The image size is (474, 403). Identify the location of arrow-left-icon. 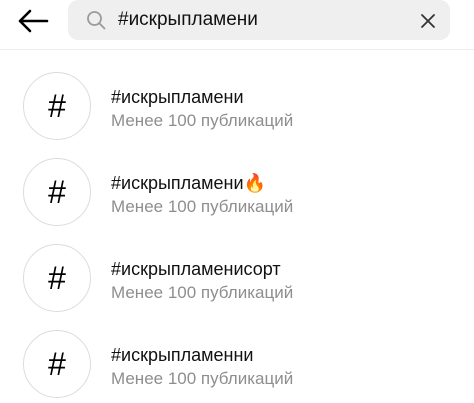
(33, 21).